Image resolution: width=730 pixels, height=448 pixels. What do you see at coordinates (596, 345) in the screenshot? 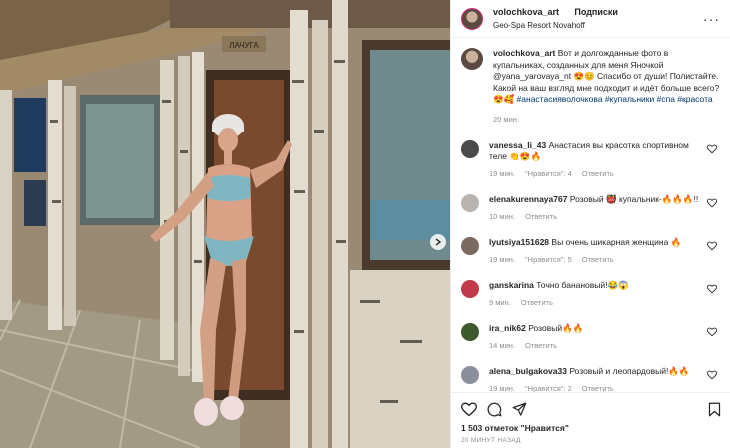
I see `comment-meta: 14 мин. Ответить` at bounding box center [596, 345].